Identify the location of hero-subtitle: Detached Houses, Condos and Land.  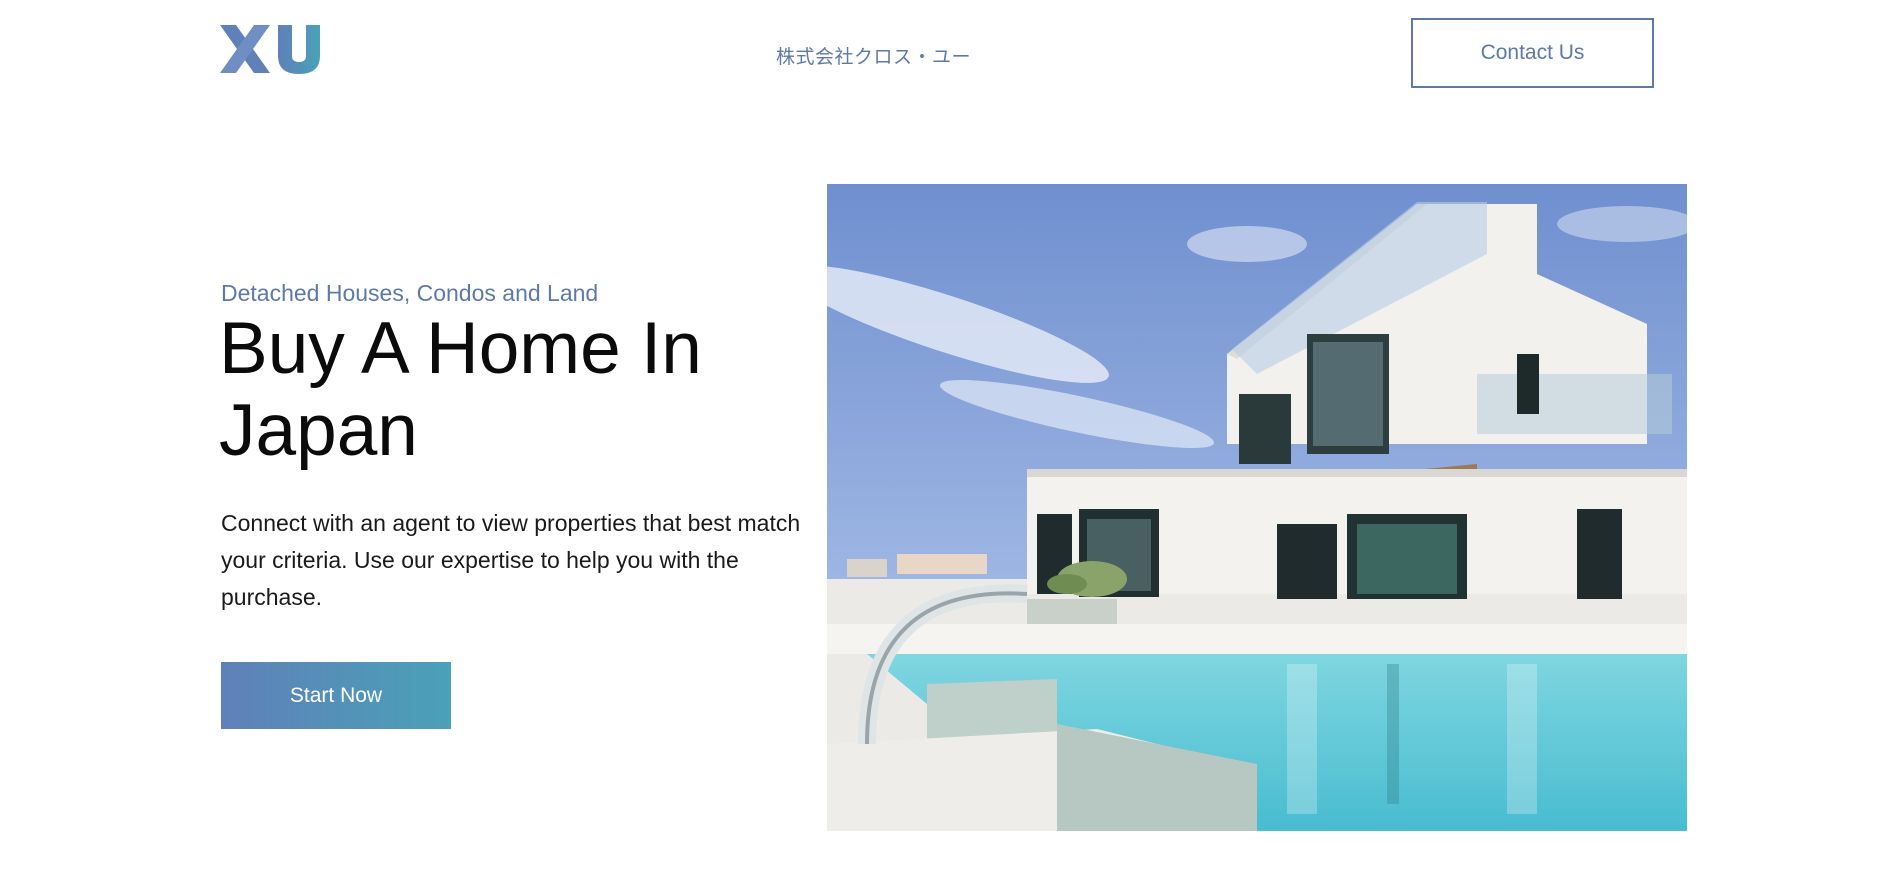
(410, 293).